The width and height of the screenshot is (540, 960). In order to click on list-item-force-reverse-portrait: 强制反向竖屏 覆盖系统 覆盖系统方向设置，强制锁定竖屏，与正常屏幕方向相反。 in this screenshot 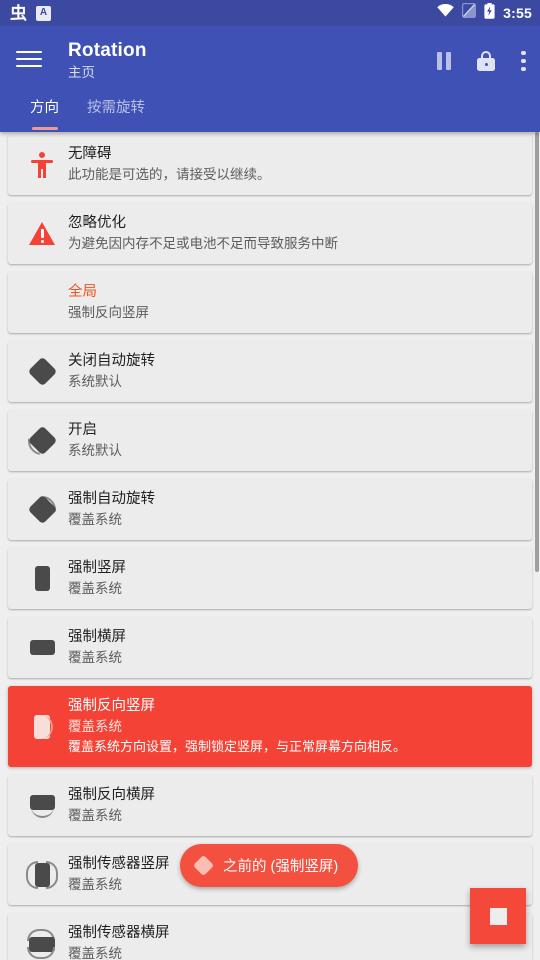, I will do `click(270, 726)`.